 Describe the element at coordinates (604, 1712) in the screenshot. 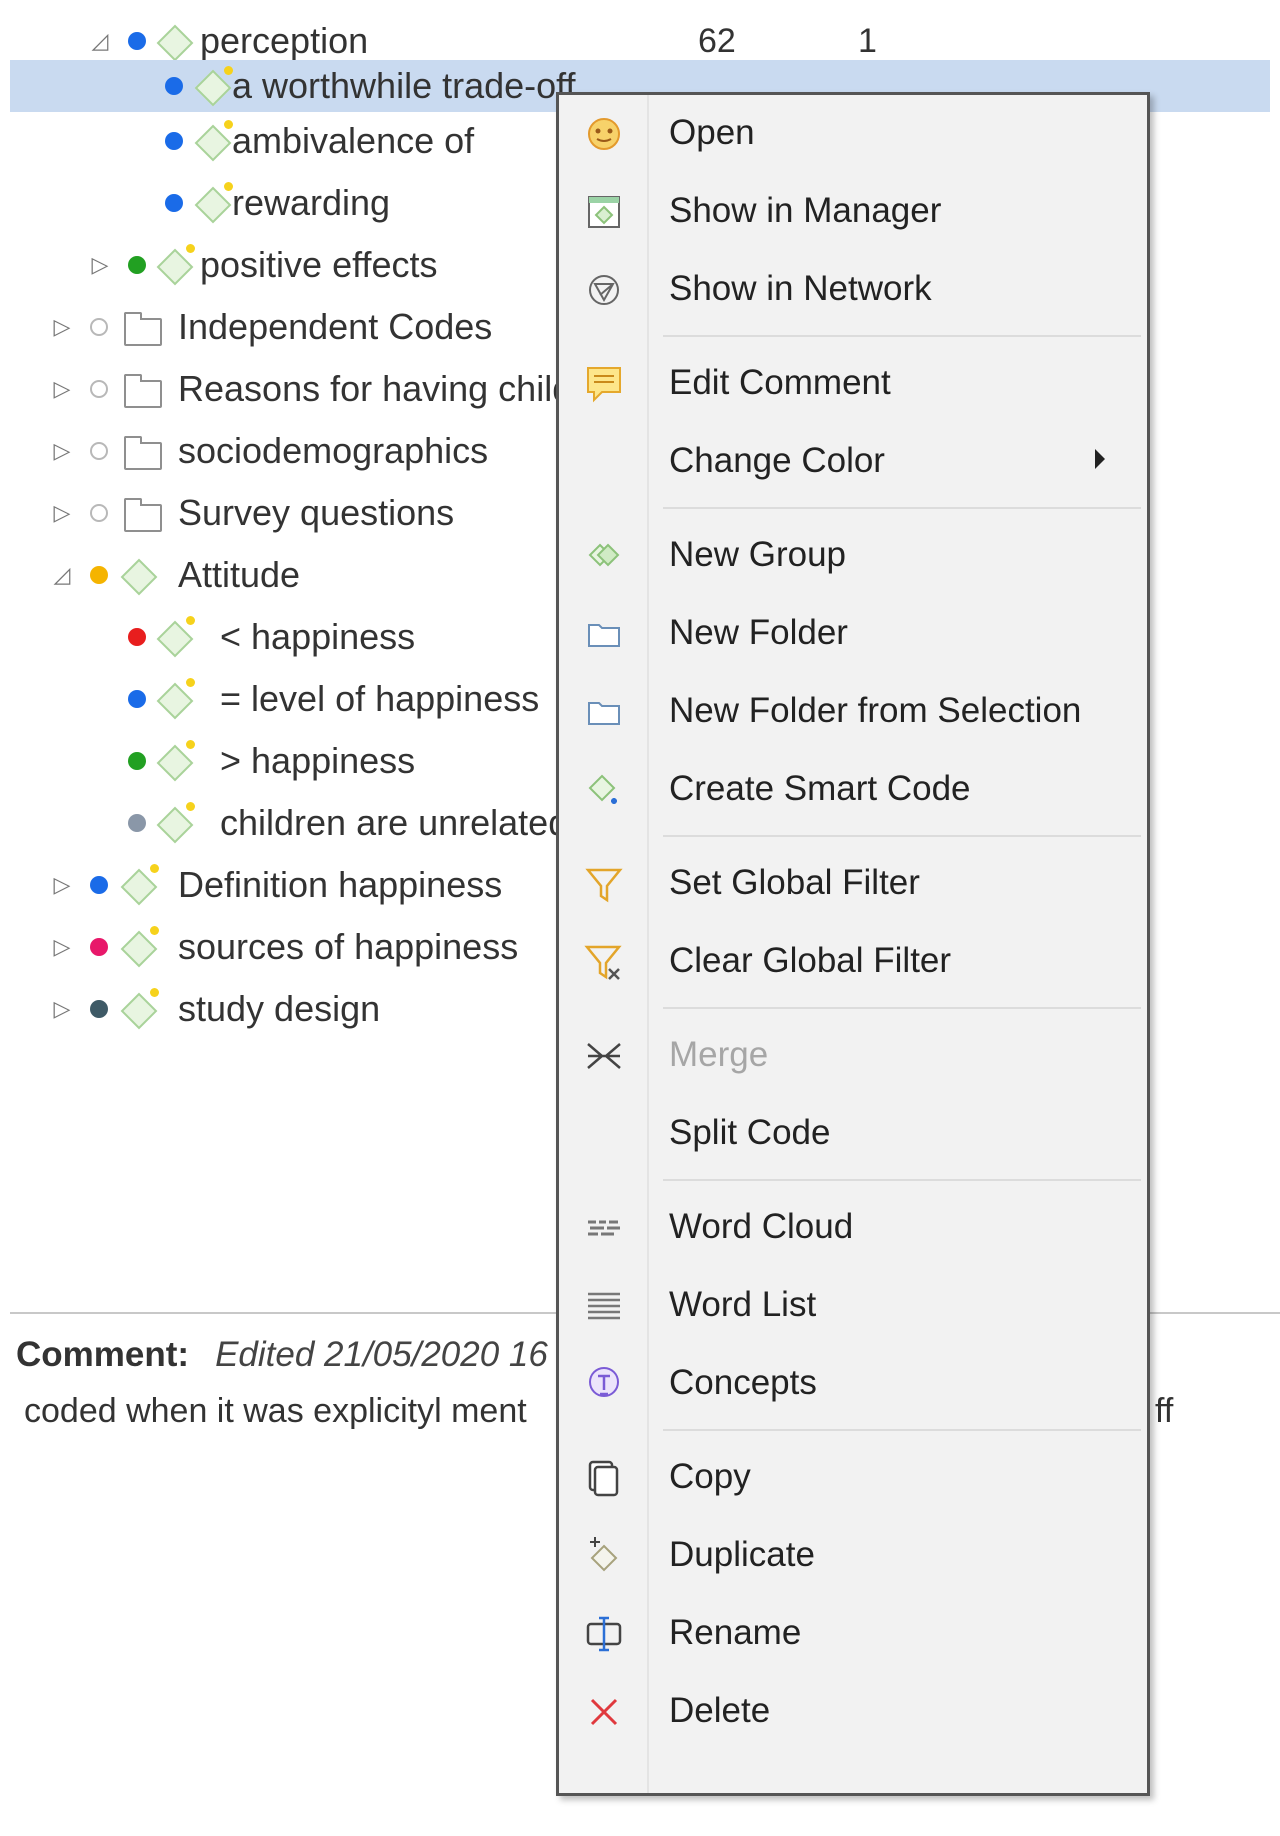

I see `delete-icon` at that location.